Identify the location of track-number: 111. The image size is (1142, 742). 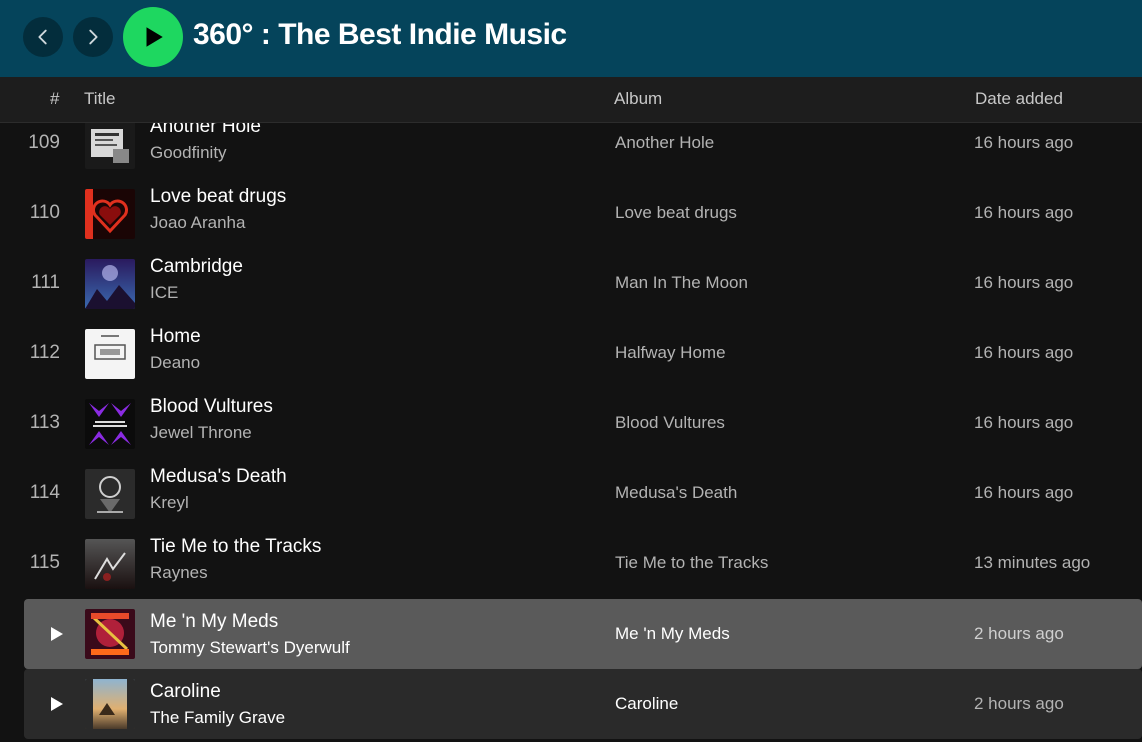
(45, 282).